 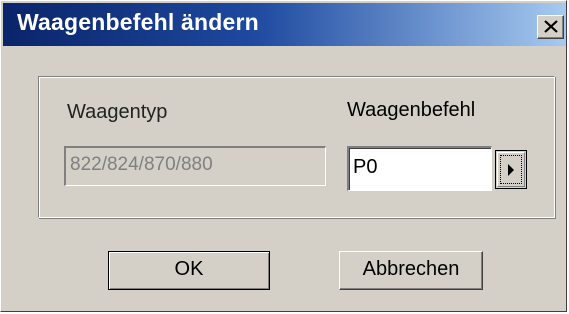 What do you see at coordinates (138, 22) in the screenshot?
I see `window-title: Waagenbefehl ändern` at bounding box center [138, 22].